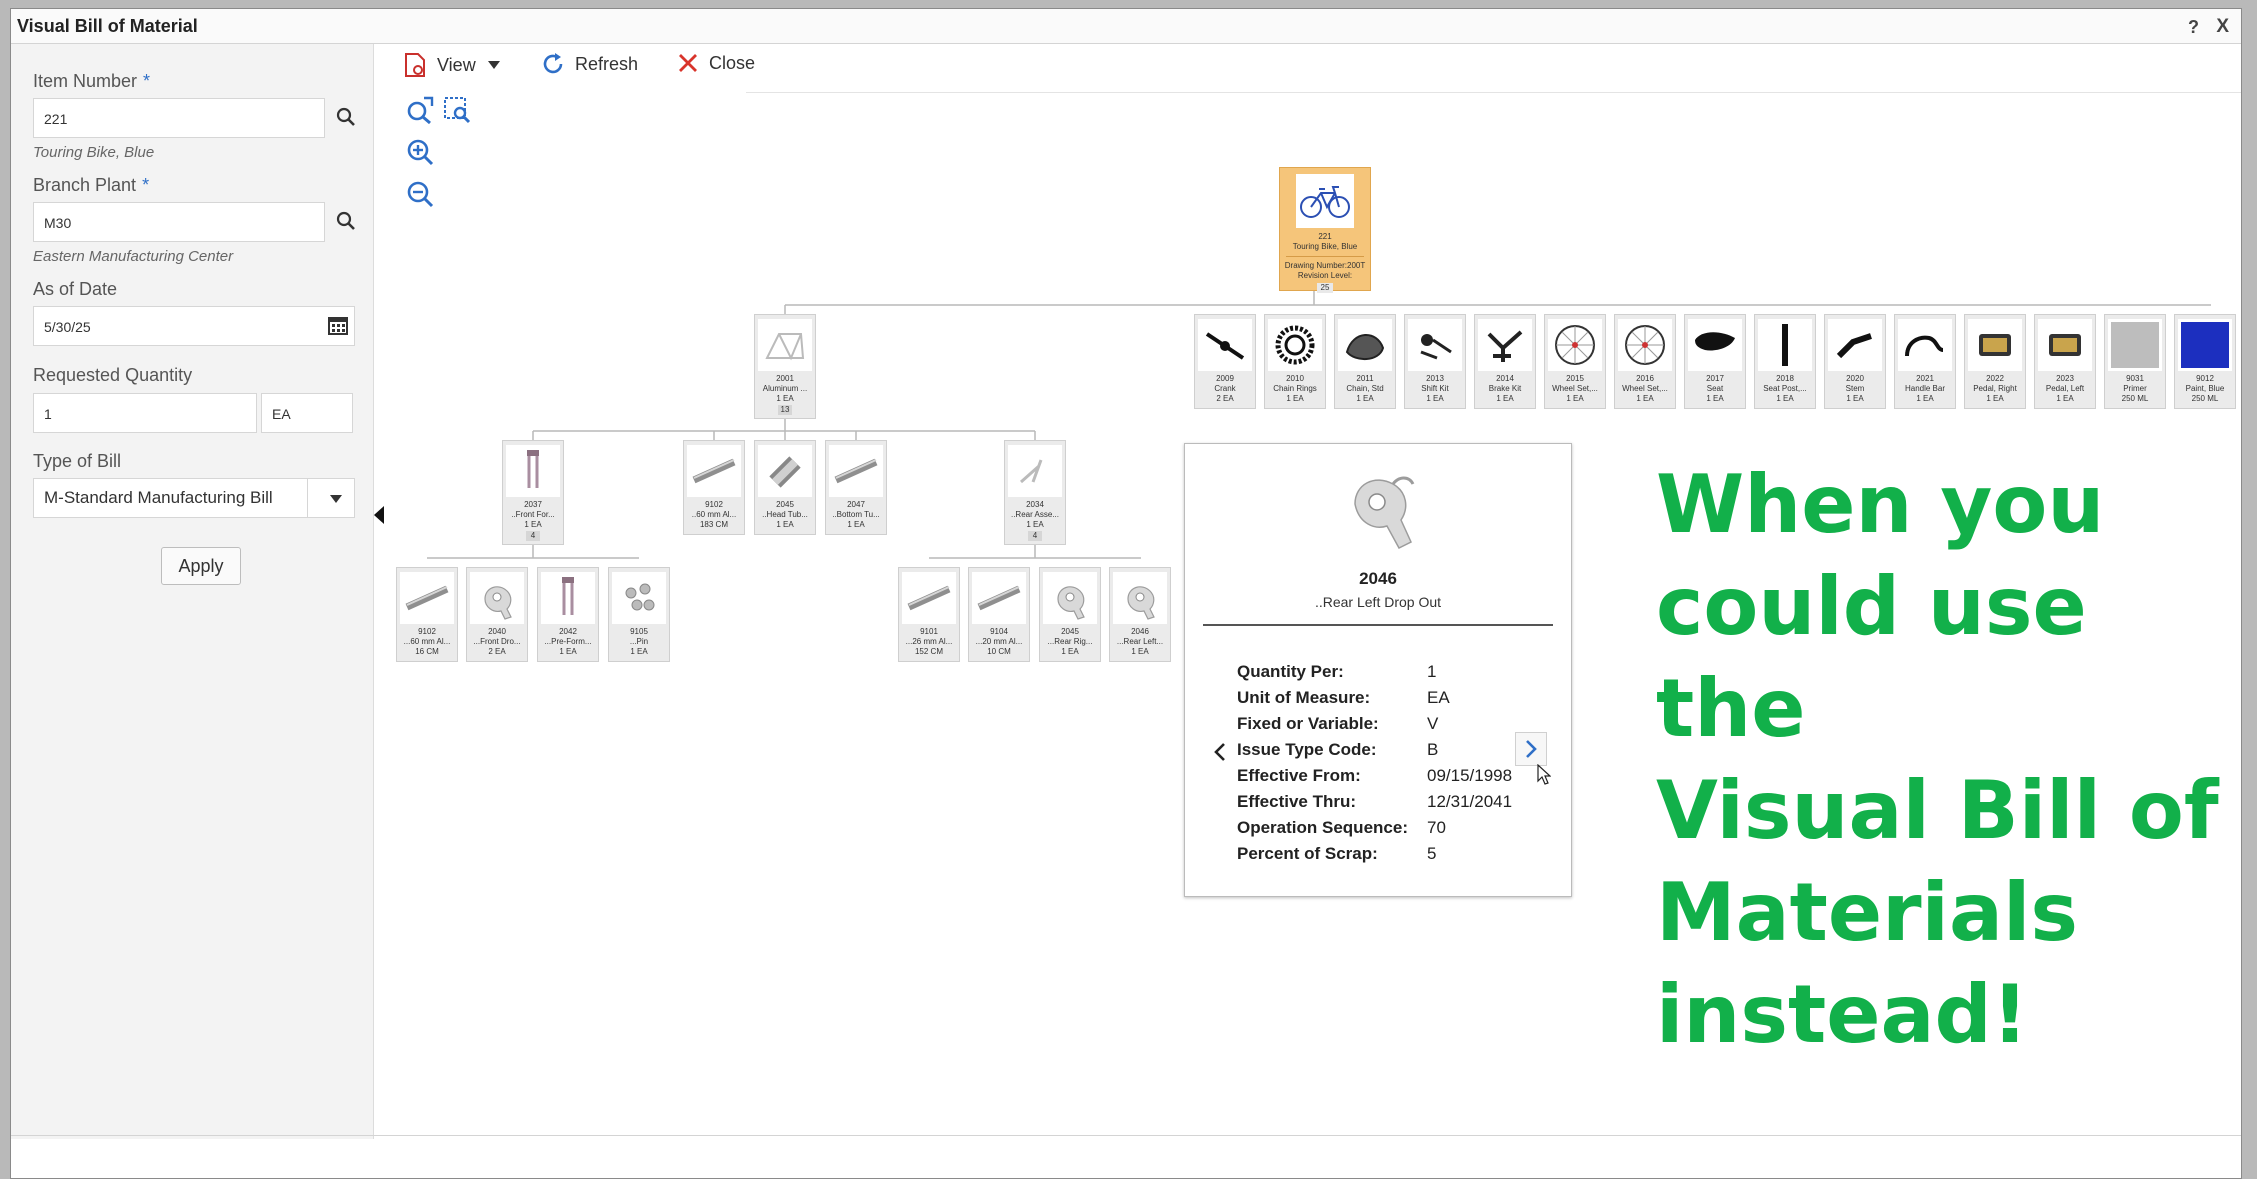 This screenshot has height=1179, width=2257. What do you see at coordinates (639, 641) in the screenshot?
I see `node-name: ...Pin` at bounding box center [639, 641].